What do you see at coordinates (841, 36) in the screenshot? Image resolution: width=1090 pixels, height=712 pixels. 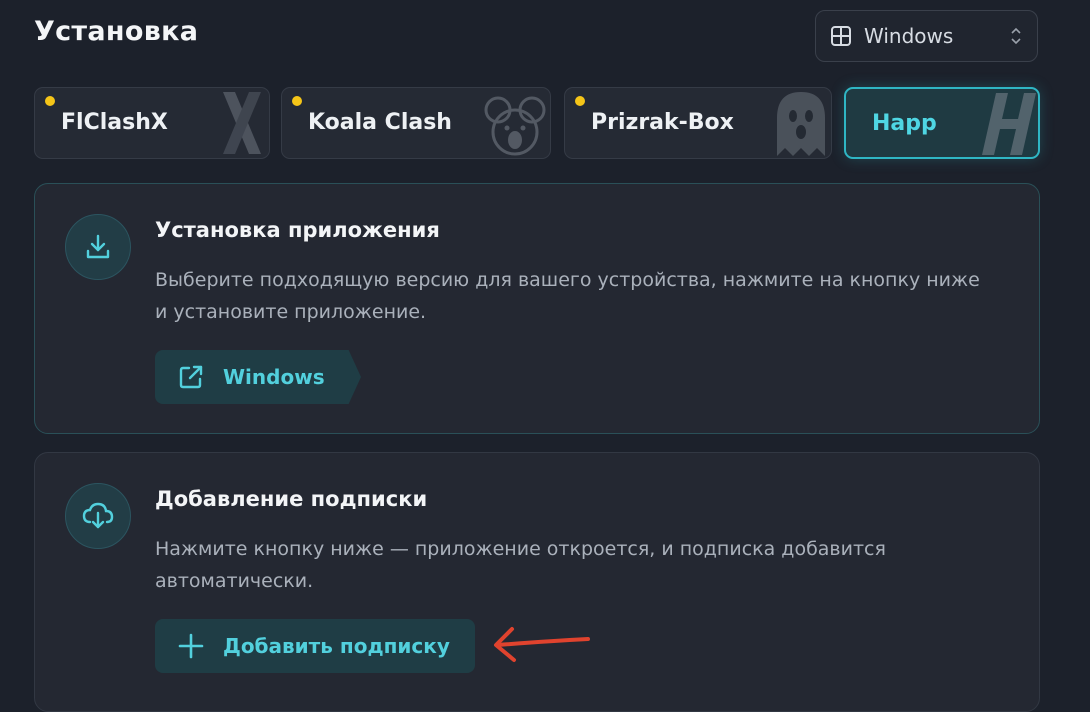 I see `windows-icon` at bounding box center [841, 36].